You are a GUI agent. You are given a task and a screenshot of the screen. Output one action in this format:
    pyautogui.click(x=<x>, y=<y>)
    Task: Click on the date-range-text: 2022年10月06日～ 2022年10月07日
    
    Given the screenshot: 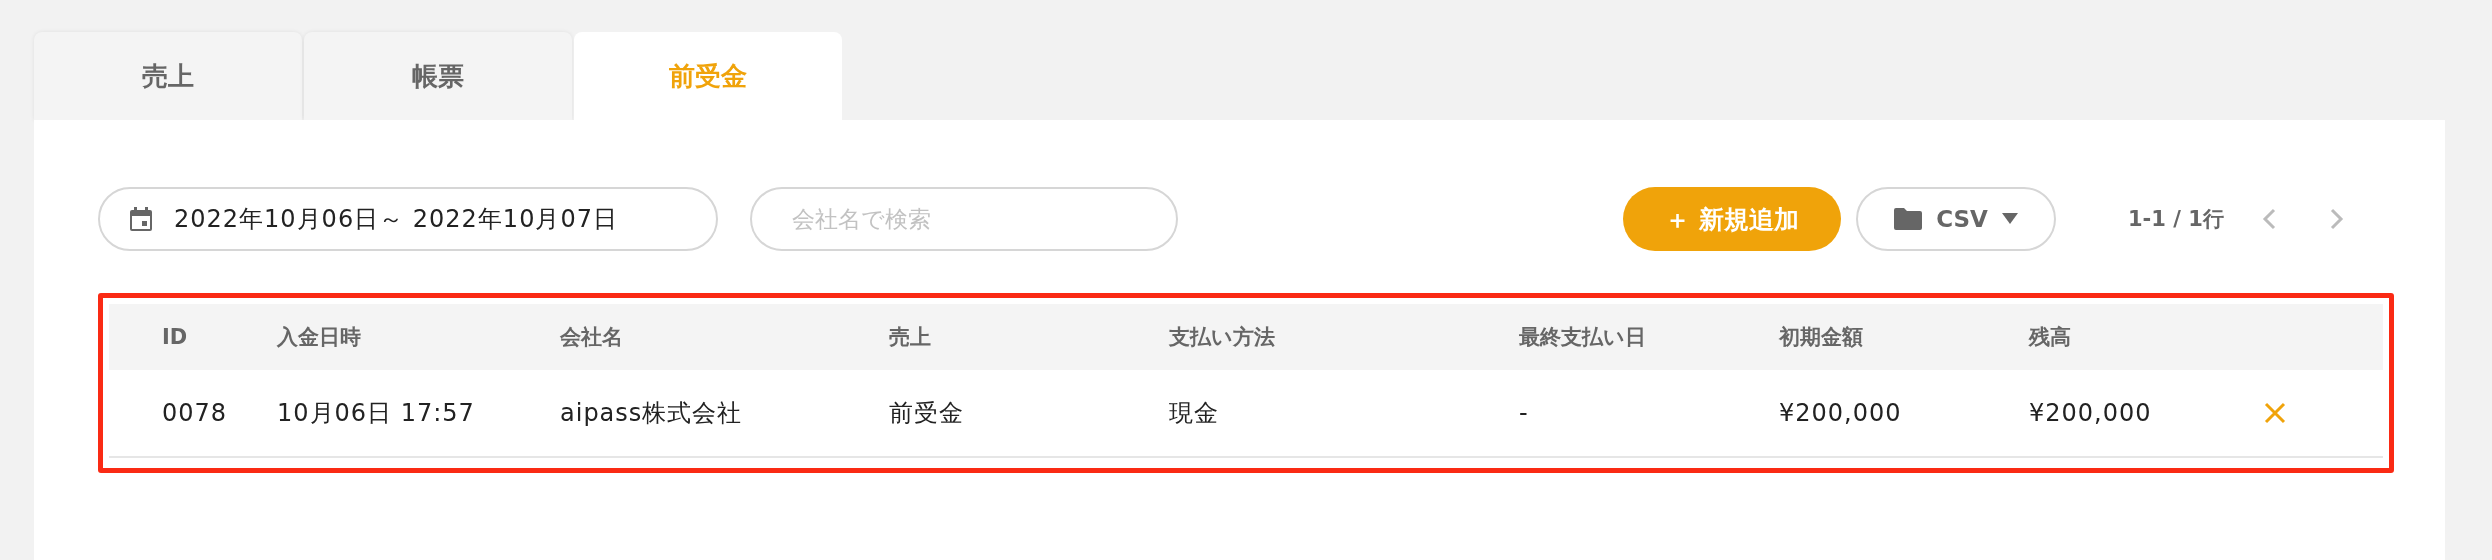 What is the action you would take?
    pyautogui.click(x=396, y=219)
    